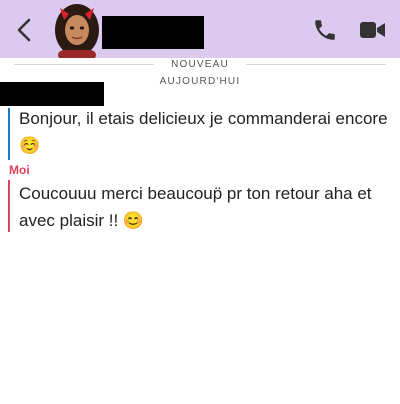 The width and height of the screenshot is (400, 404). I want to click on back-button, so click(25, 30).